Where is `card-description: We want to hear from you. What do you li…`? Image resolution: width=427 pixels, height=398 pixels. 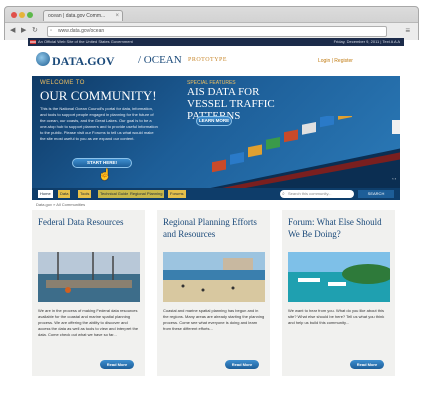 card-description: We want to hear from you. What do you li… is located at coordinates (336, 316).